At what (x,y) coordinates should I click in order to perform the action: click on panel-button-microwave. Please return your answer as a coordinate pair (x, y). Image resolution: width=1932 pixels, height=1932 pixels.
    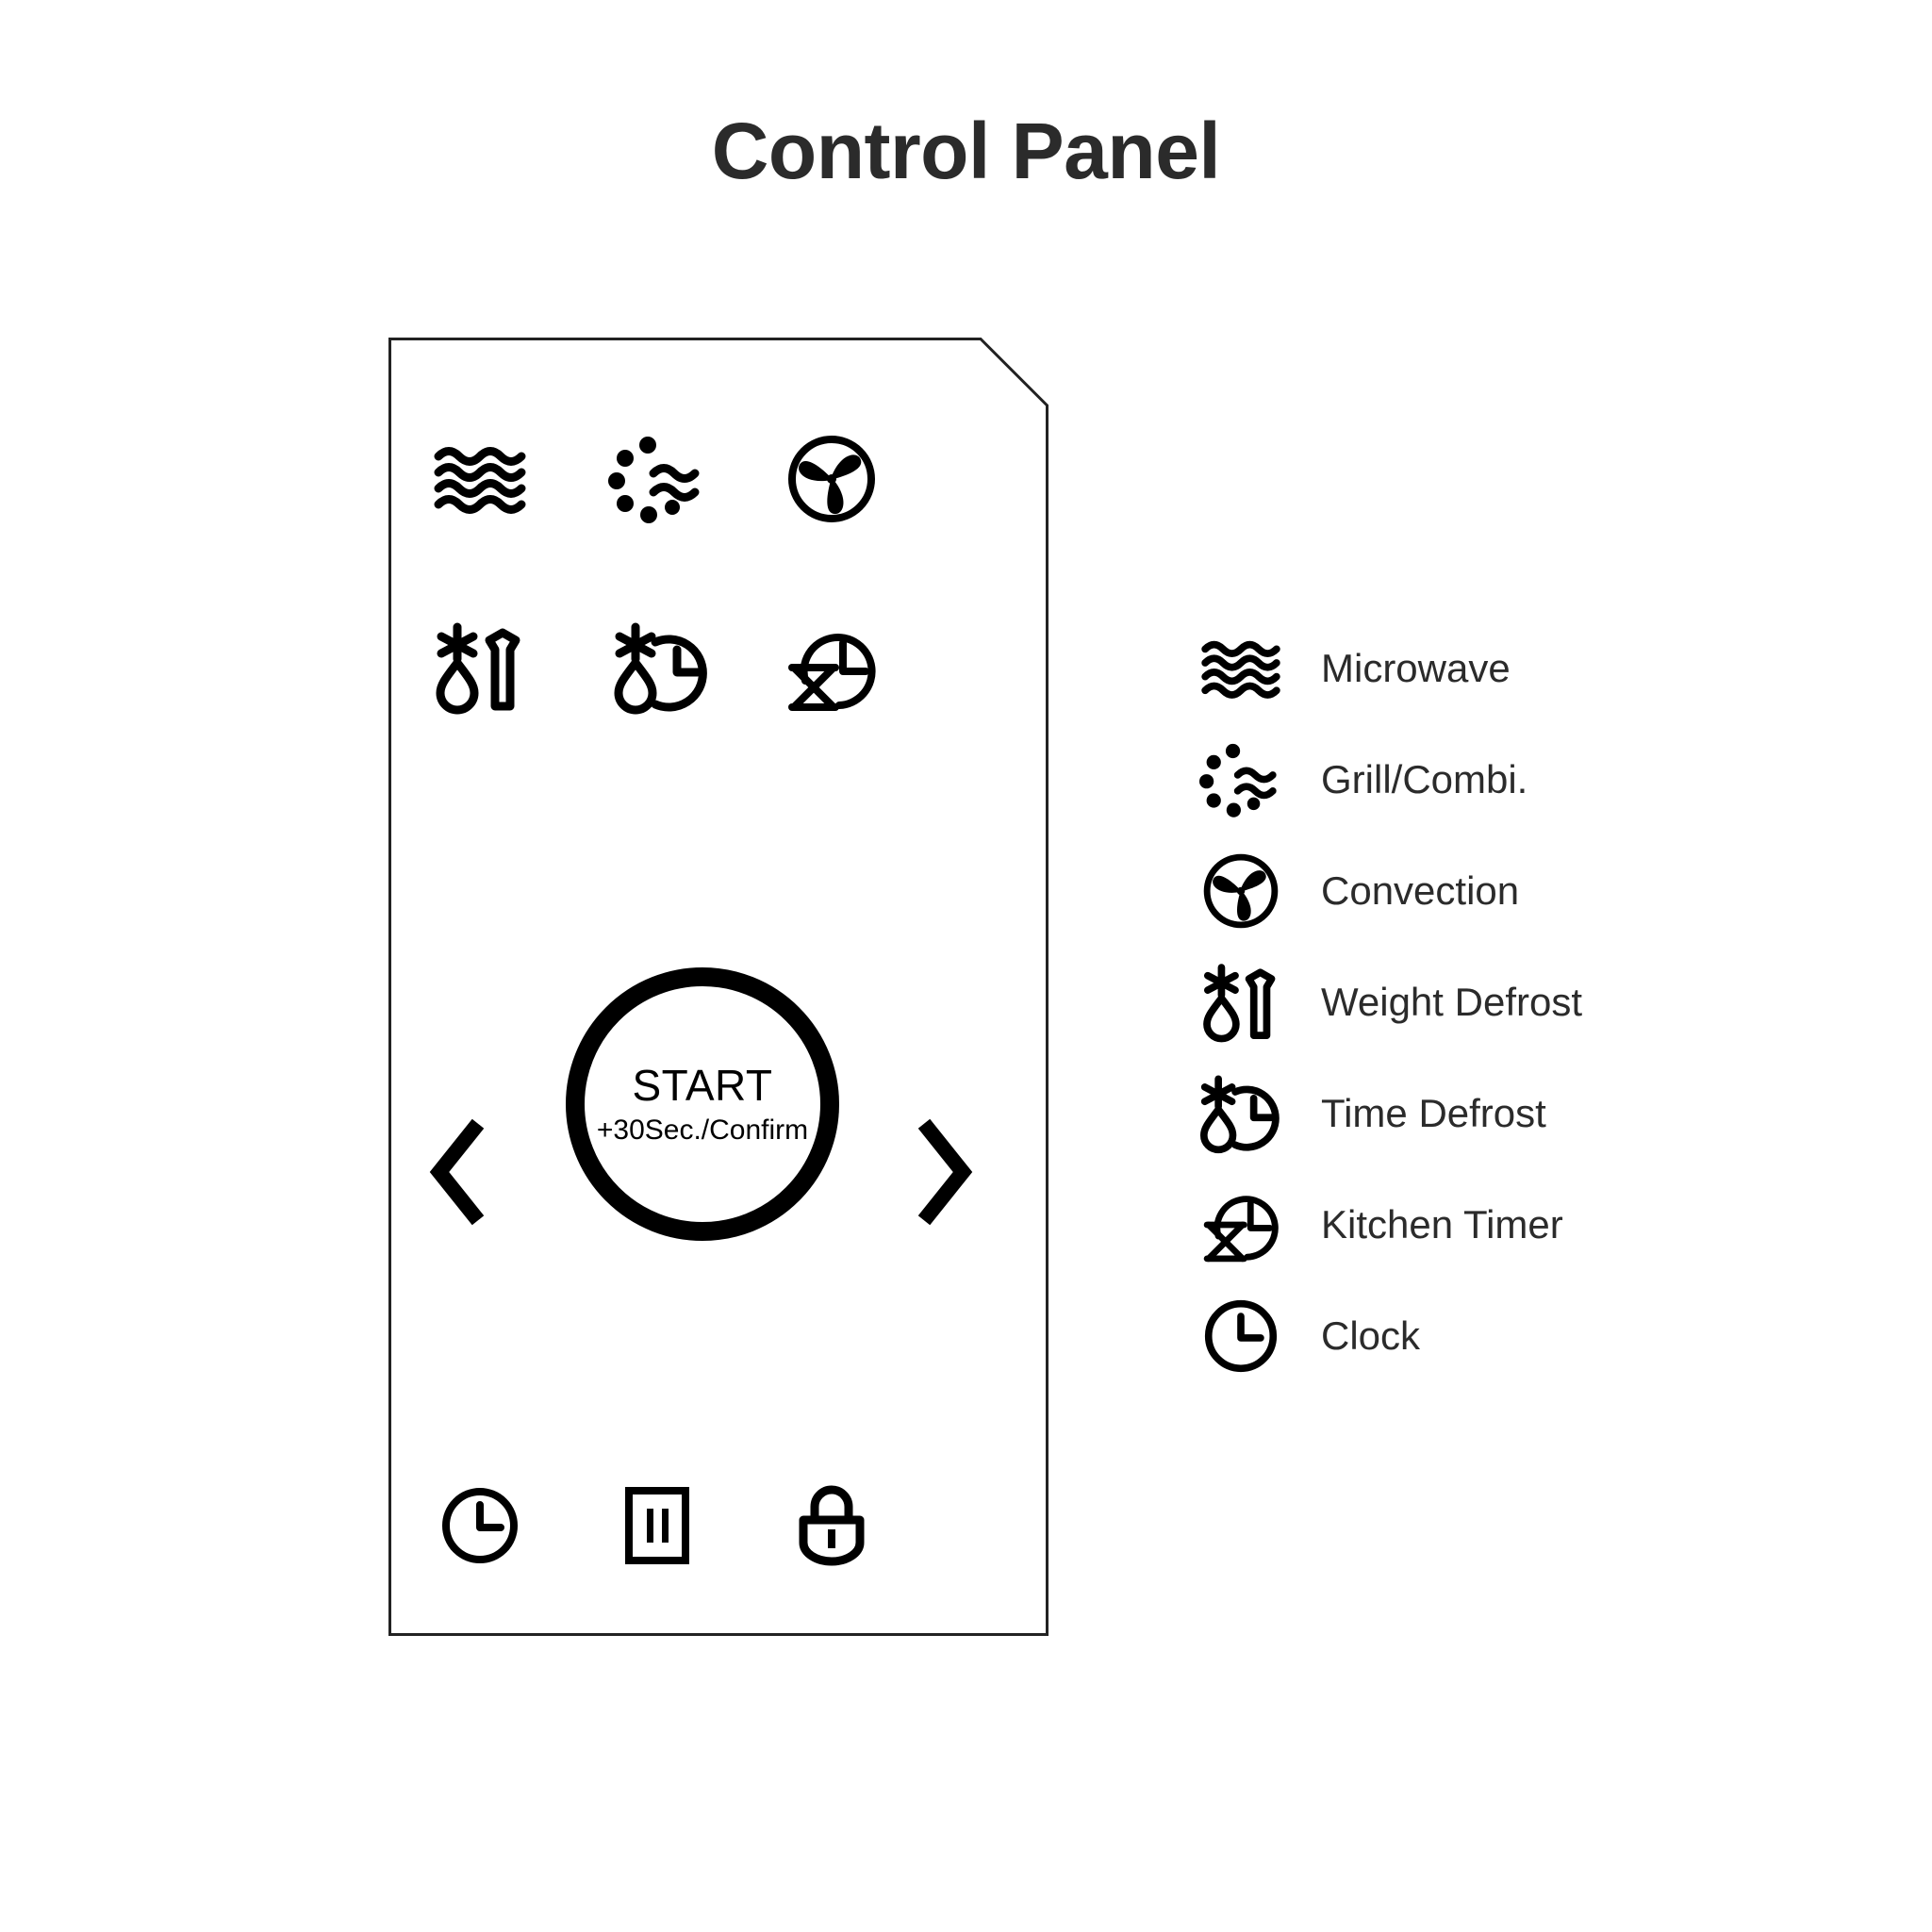
    Looking at the image, I should click on (480, 479).